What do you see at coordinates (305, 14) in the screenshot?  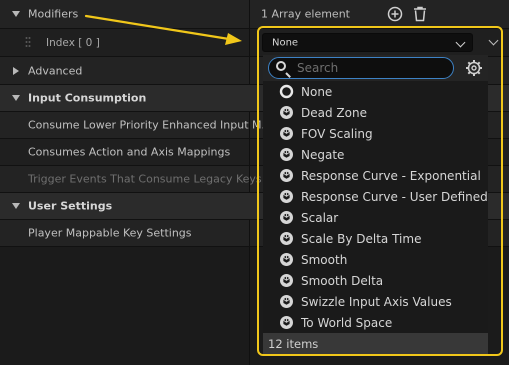 I see `array-count-text: 1 Array element` at bounding box center [305, 14].